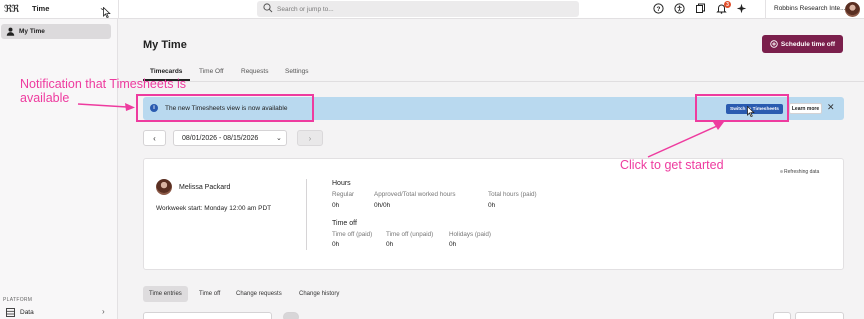 Image resolution: width=864 pixels, height=319 pixels. I want to click on stat-label: Time off (unpaid), so click(410, 234).